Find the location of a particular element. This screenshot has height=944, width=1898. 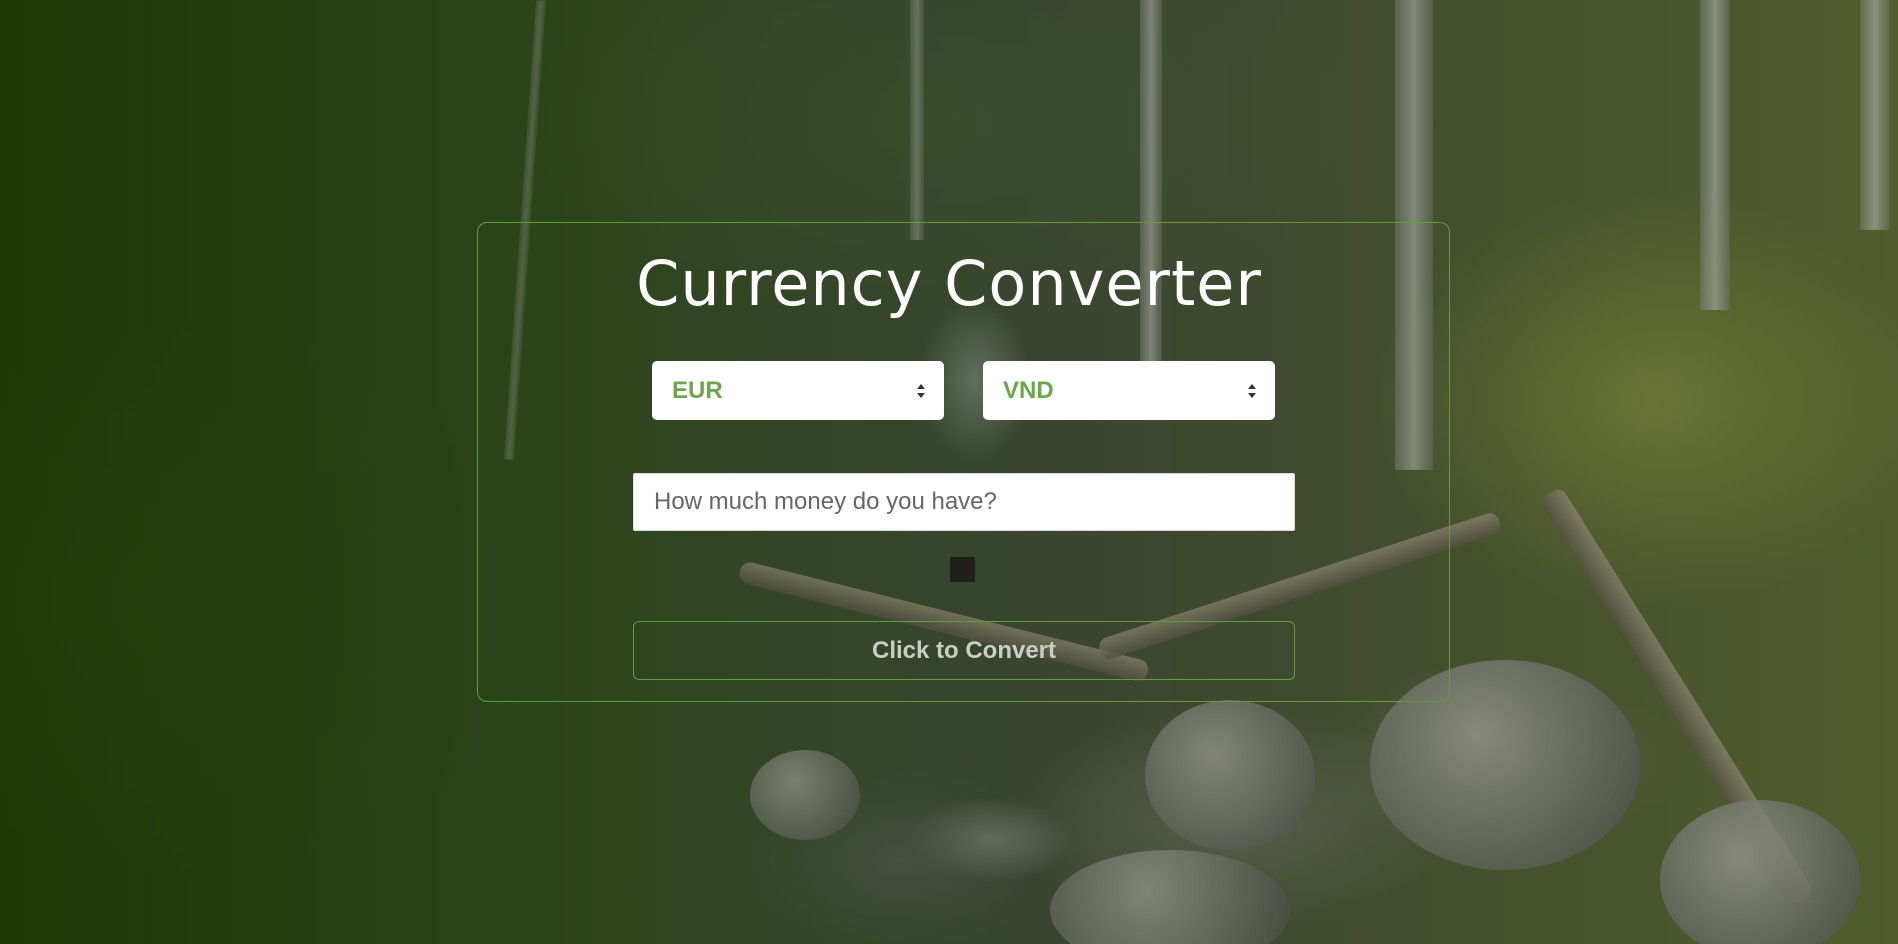

from-currency-value: EUR is located at coordinates (697, 390).